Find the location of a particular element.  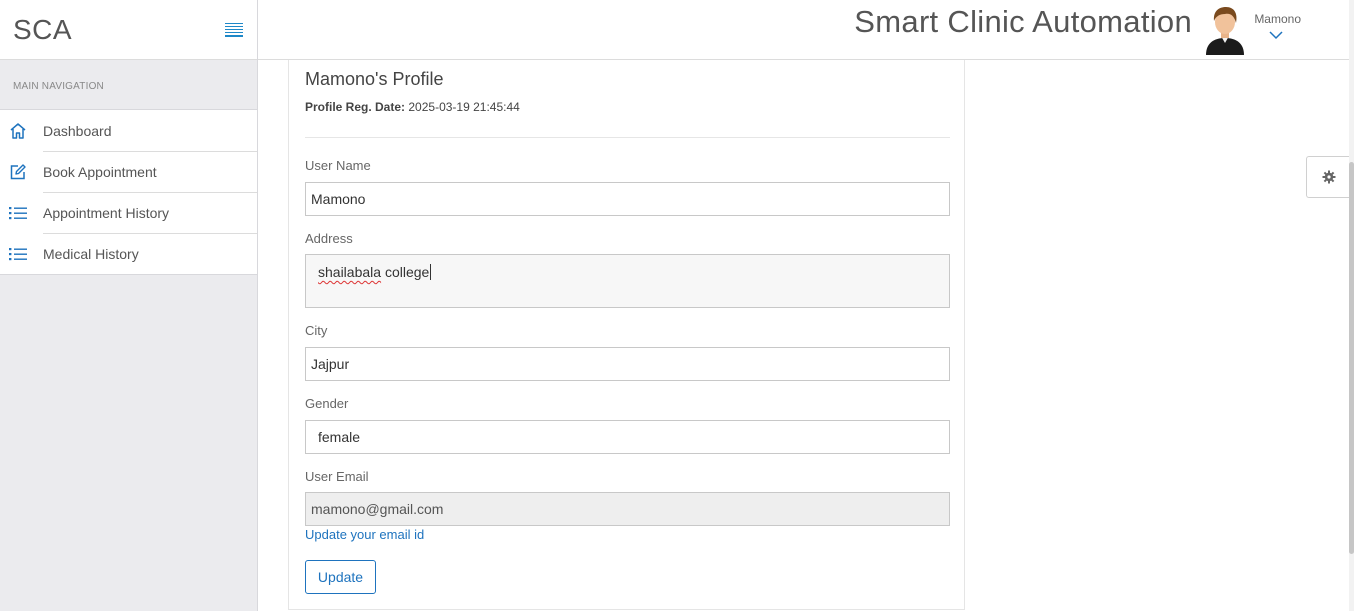

user-name: Mamono is located at coordinates (1277, 19).